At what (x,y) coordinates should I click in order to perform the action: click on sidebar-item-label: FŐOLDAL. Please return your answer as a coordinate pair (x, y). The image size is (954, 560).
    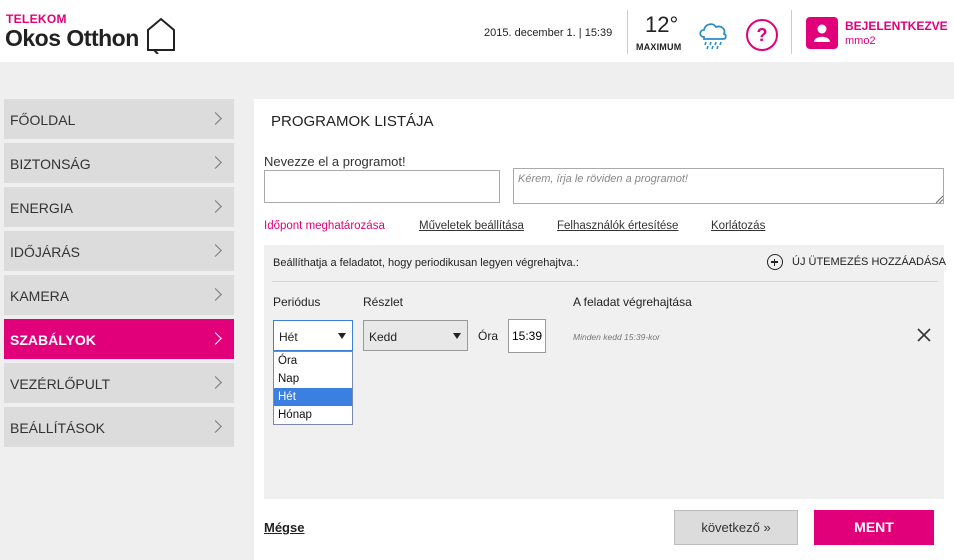
    Looking at the image, I should click on (43, 120).